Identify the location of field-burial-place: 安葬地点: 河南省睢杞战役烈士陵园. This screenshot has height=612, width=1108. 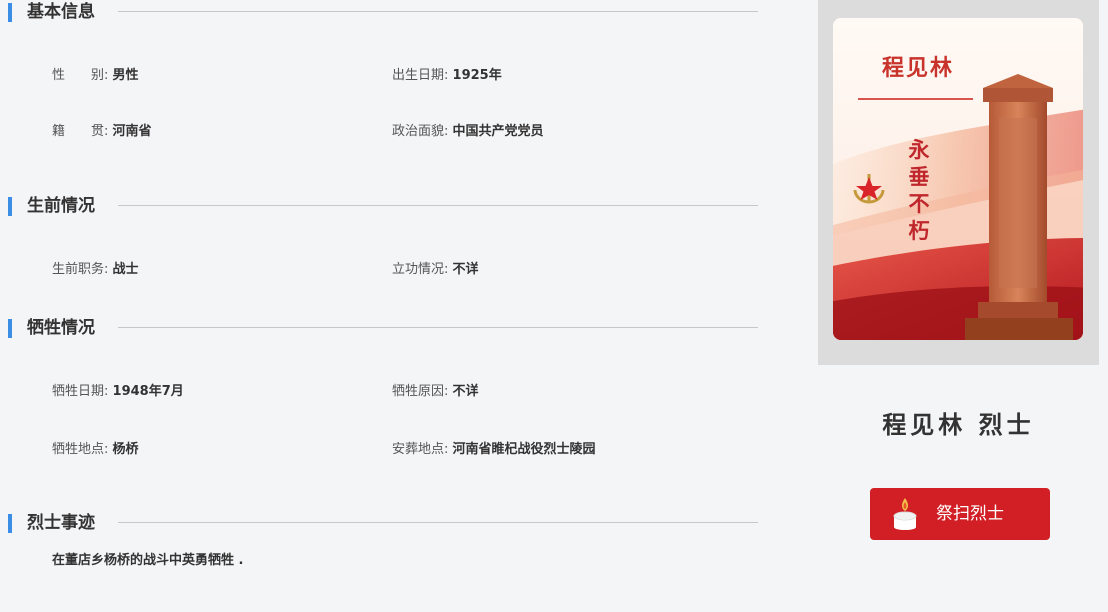
(494, 450).